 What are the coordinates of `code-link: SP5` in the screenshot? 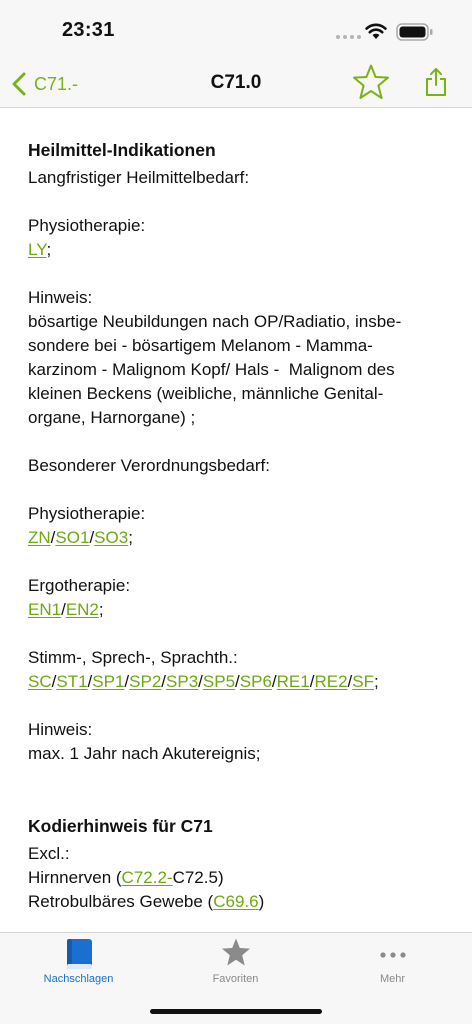 It's located at (219, 681).